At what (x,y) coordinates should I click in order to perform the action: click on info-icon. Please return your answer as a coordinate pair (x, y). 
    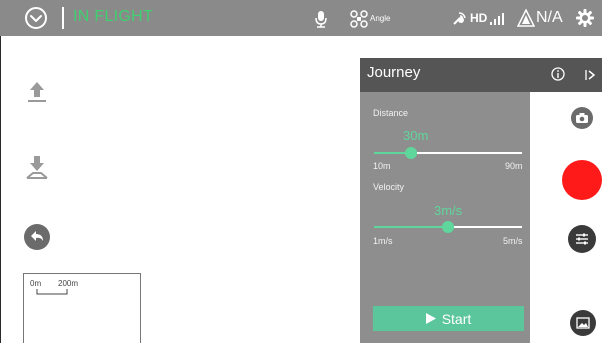
    Looking at the image, I should click on (558, 74).